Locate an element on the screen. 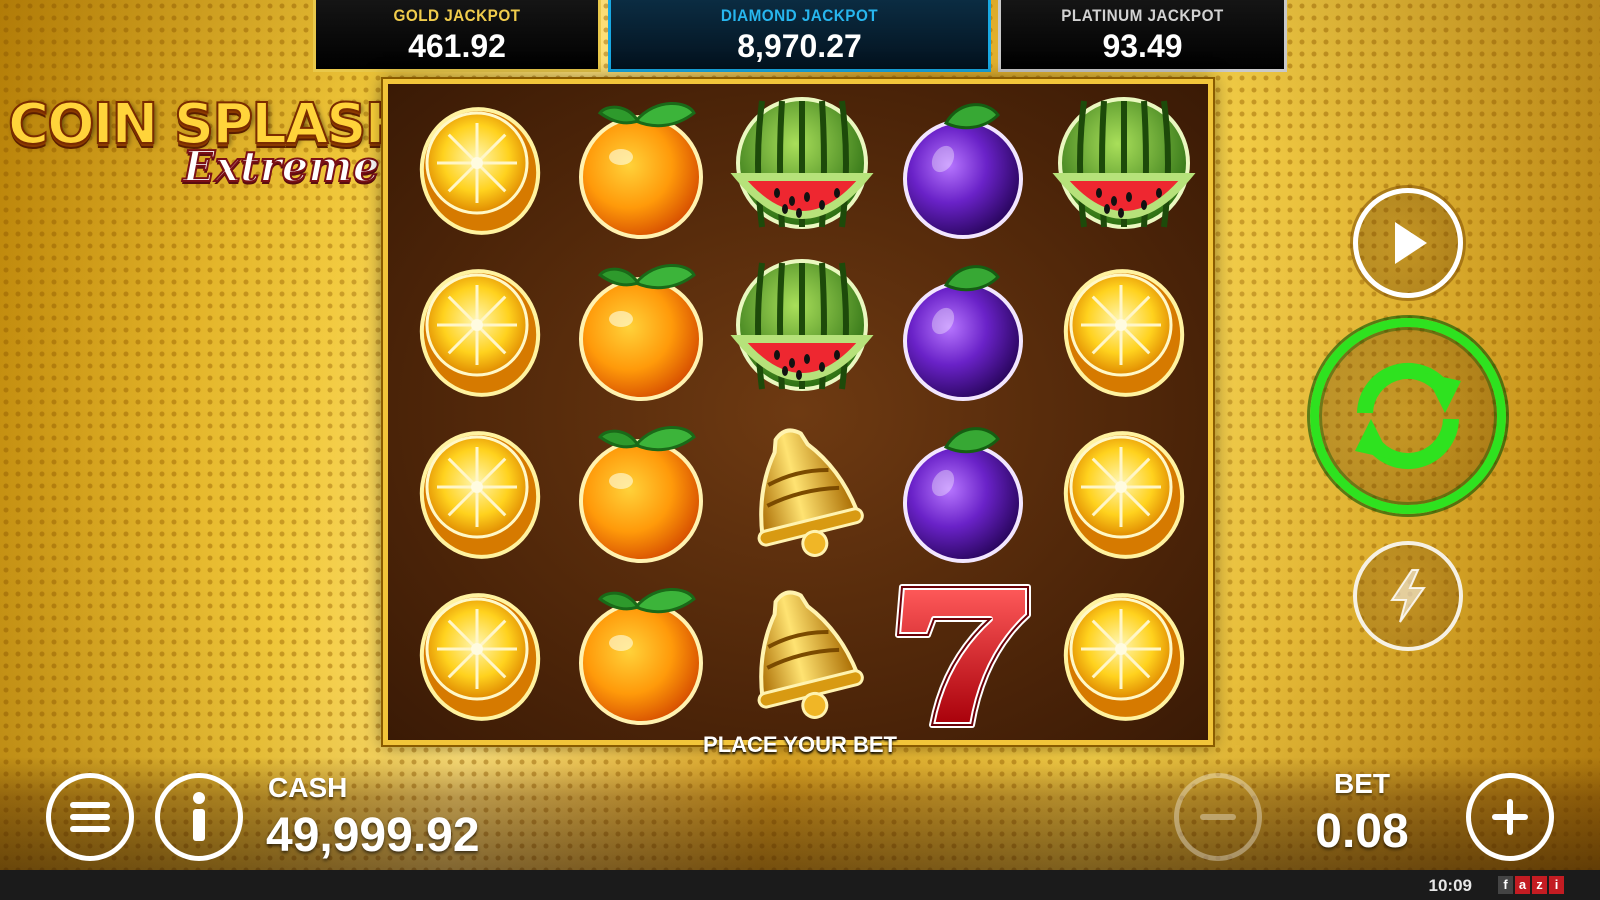 This screenshot has width=1600, height=900. increase-bet-button is located at coordinates (1510, 817).